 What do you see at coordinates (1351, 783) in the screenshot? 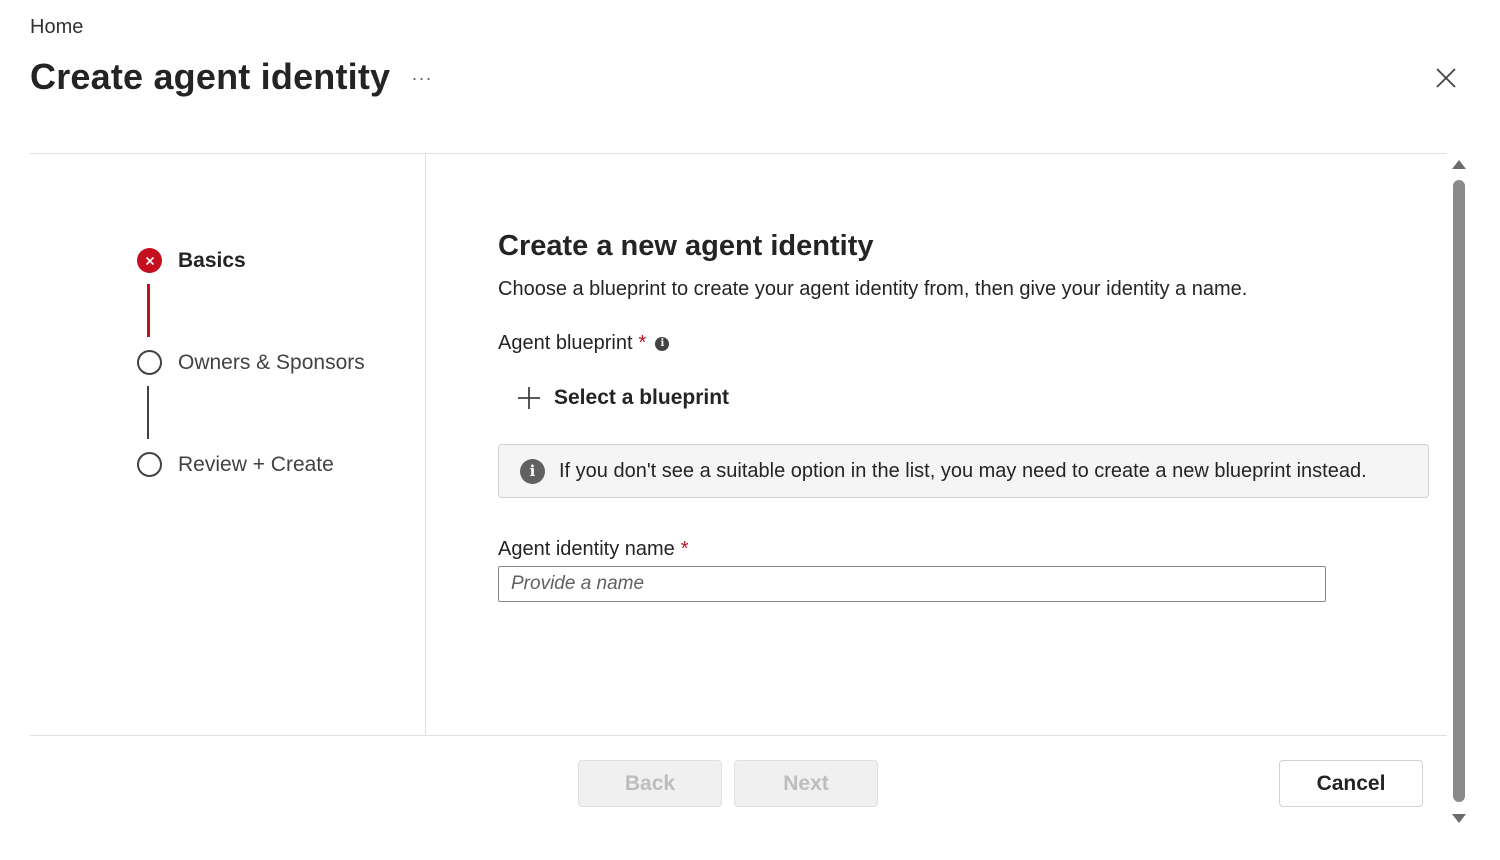
I see `cancel-button: Cancel` at bounding box center [1351, 783].